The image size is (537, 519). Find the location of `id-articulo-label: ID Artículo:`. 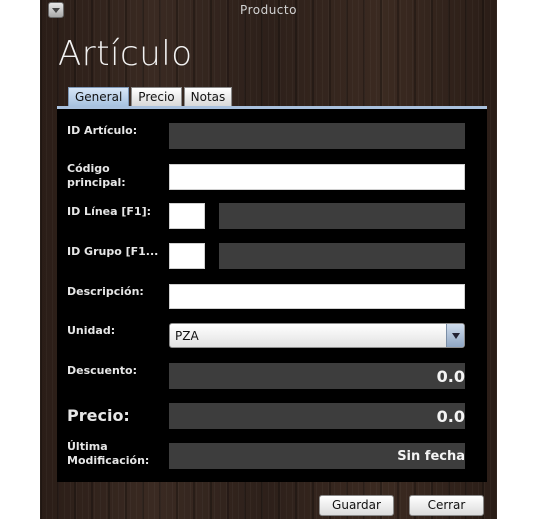

id-articulo-label: ID Artículo: is located at coordinates (102, 130).